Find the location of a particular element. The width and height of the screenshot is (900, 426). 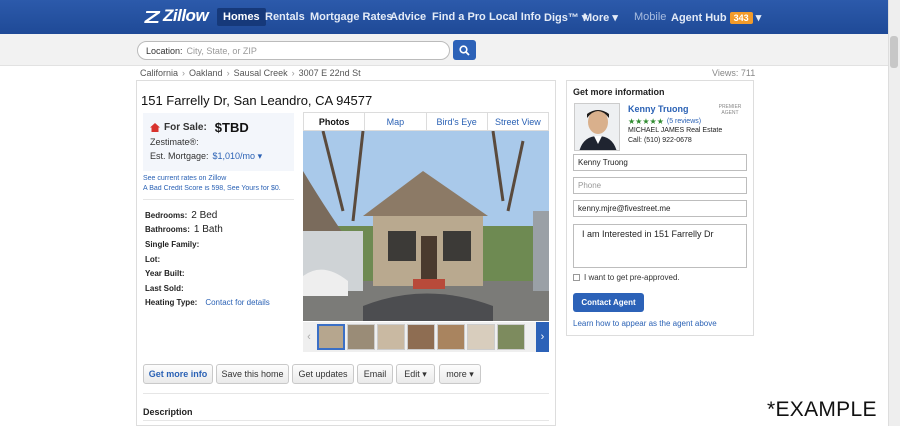

message-textarea: I am Interested in 151 Farrelly Dr is located at coordinates (660, 246).